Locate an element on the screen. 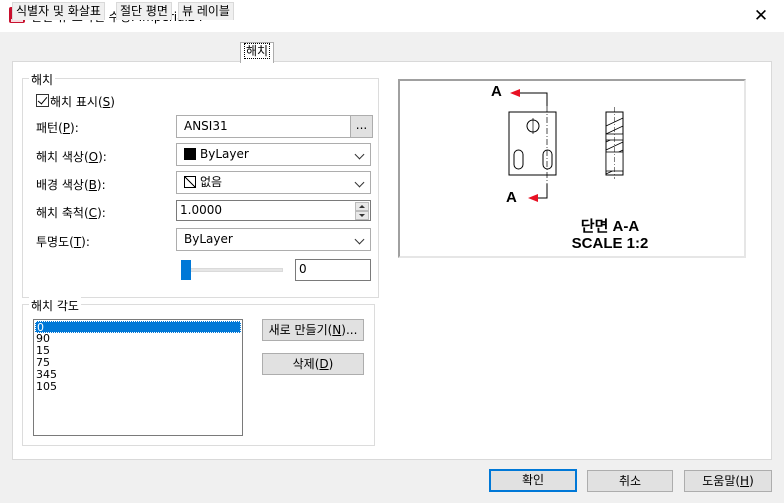  transparency-slider-thumb is located at coordinates (186, 270).